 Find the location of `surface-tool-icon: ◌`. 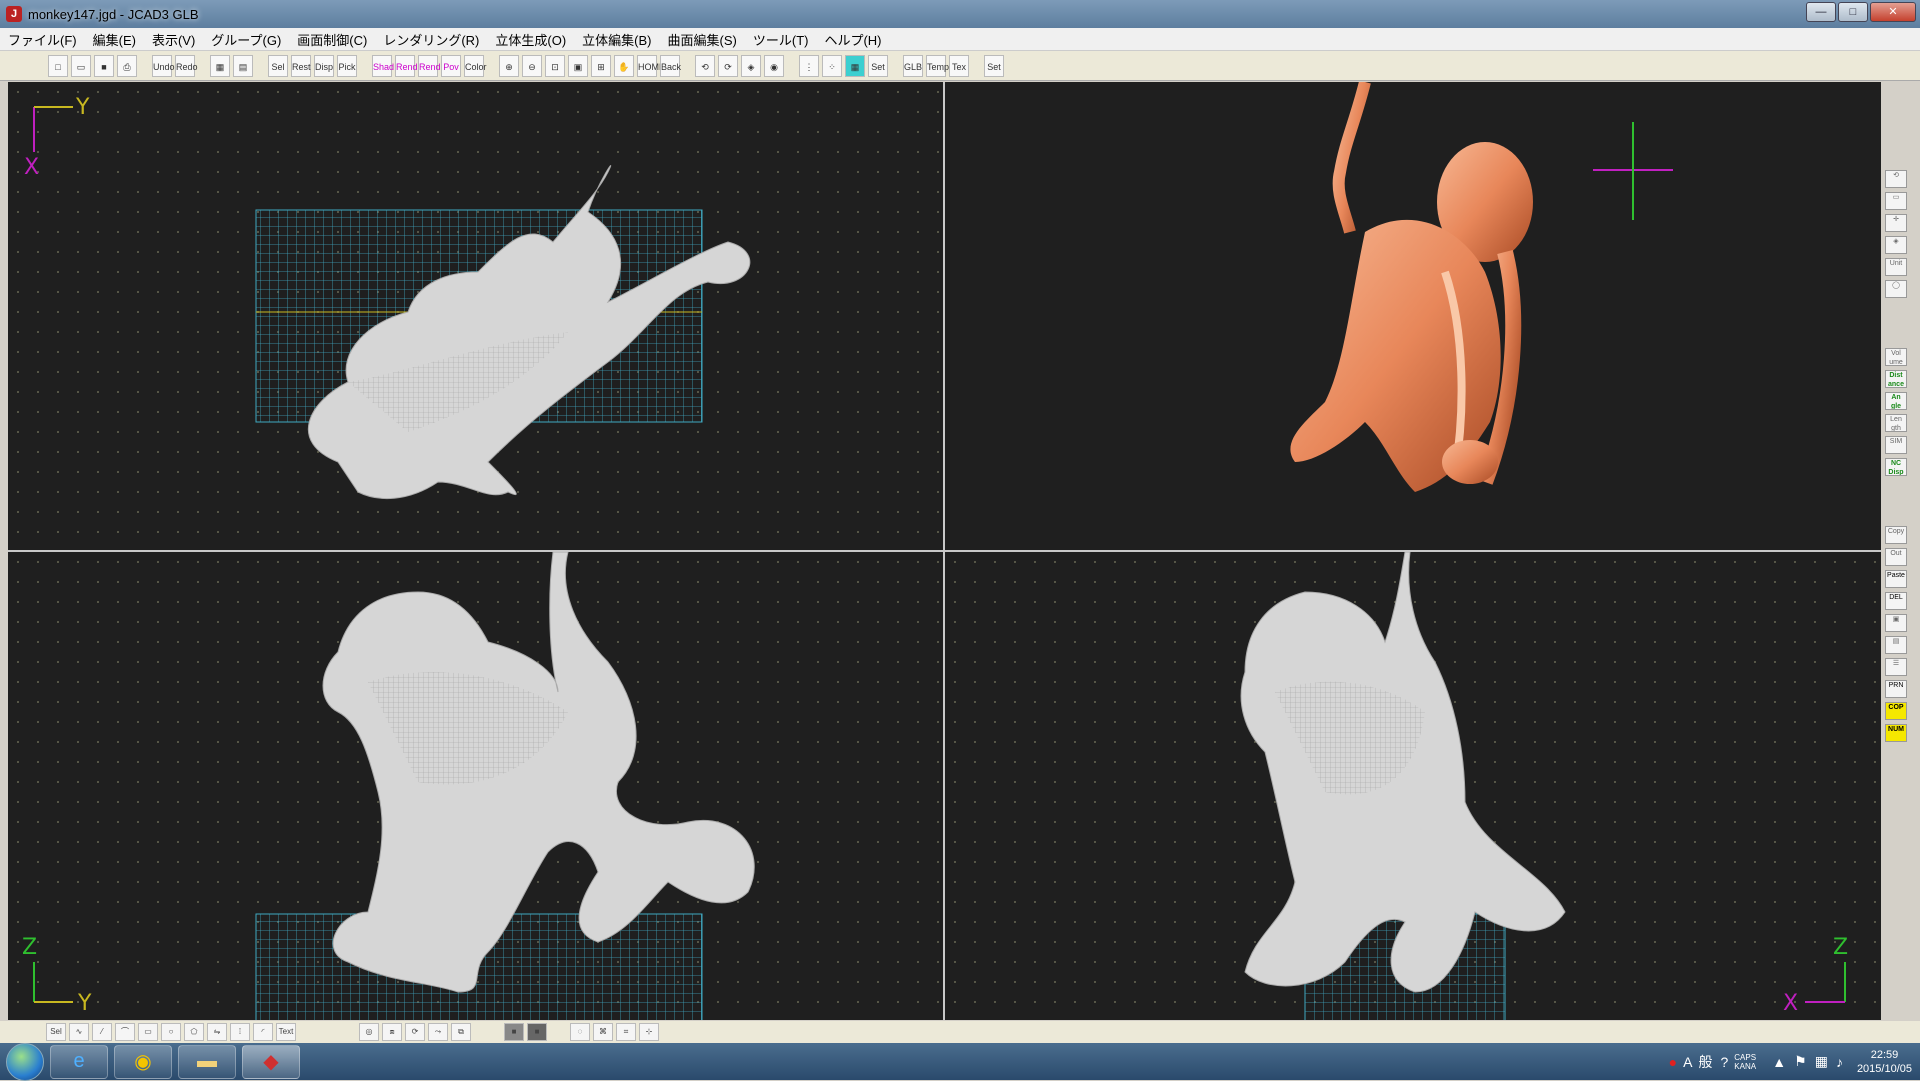

surface-tool-icon: ◌ is located at coordinates (580, 1032).